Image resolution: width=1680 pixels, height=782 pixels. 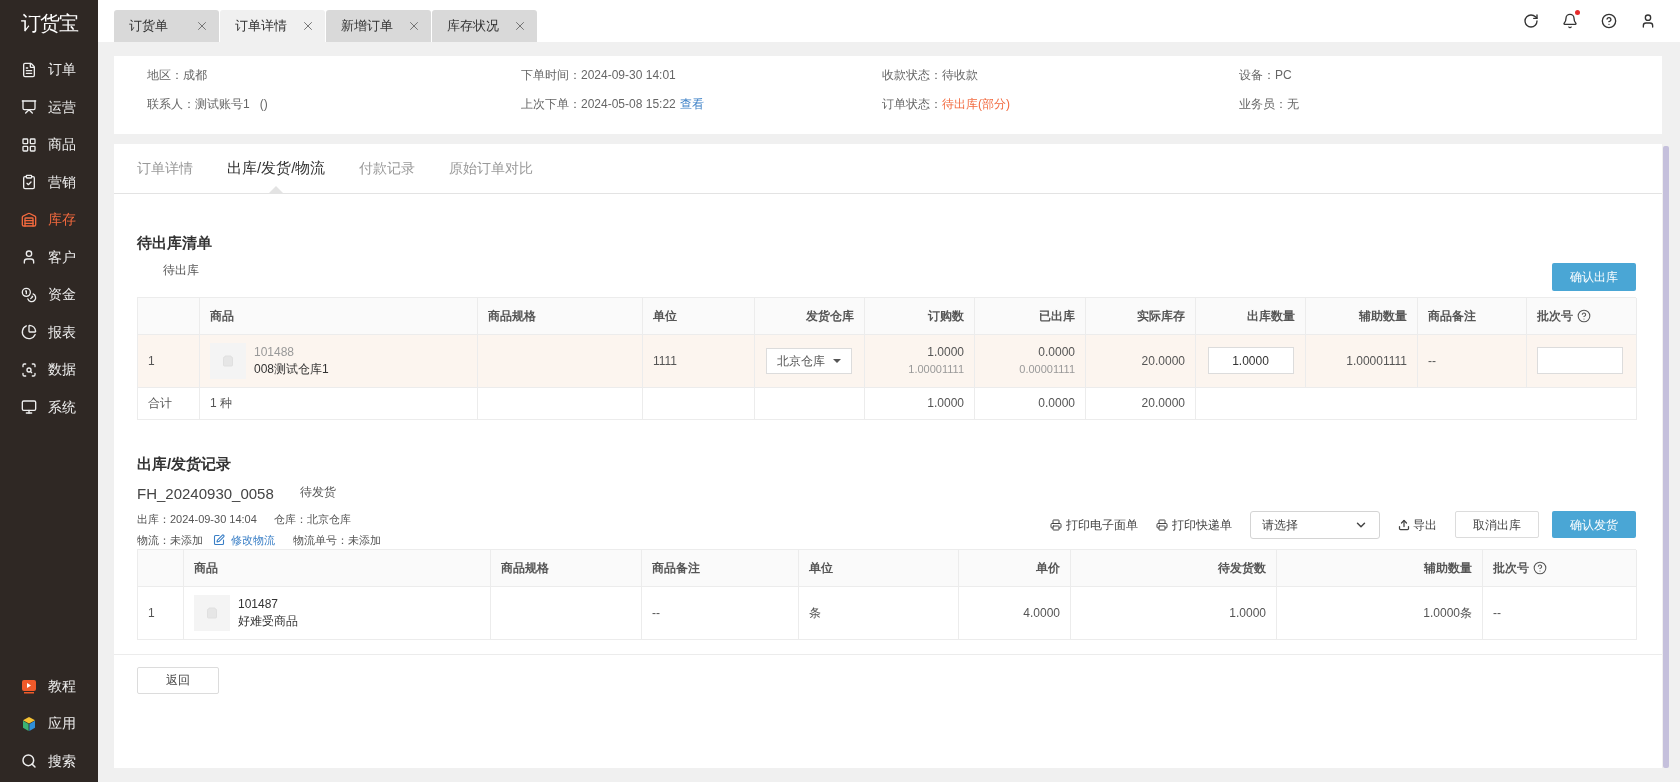 What do you see at coordinates (1283, 75) in the screenshot?
I see `info-value: PC` at bounding box center [1283, 75].